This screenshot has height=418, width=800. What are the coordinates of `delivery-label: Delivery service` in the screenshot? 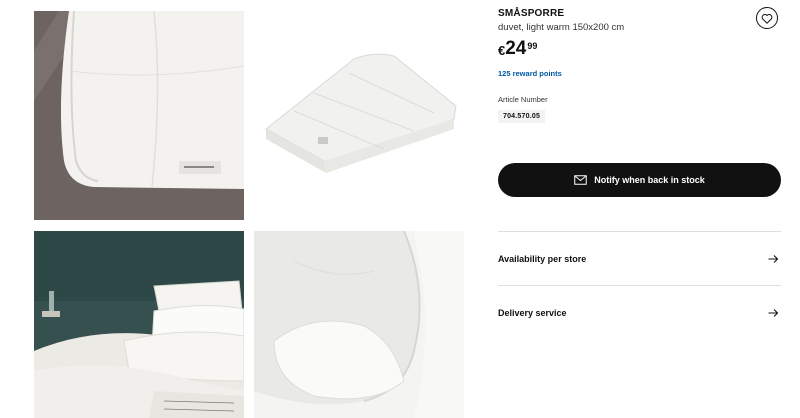 It's located at (532, 313).